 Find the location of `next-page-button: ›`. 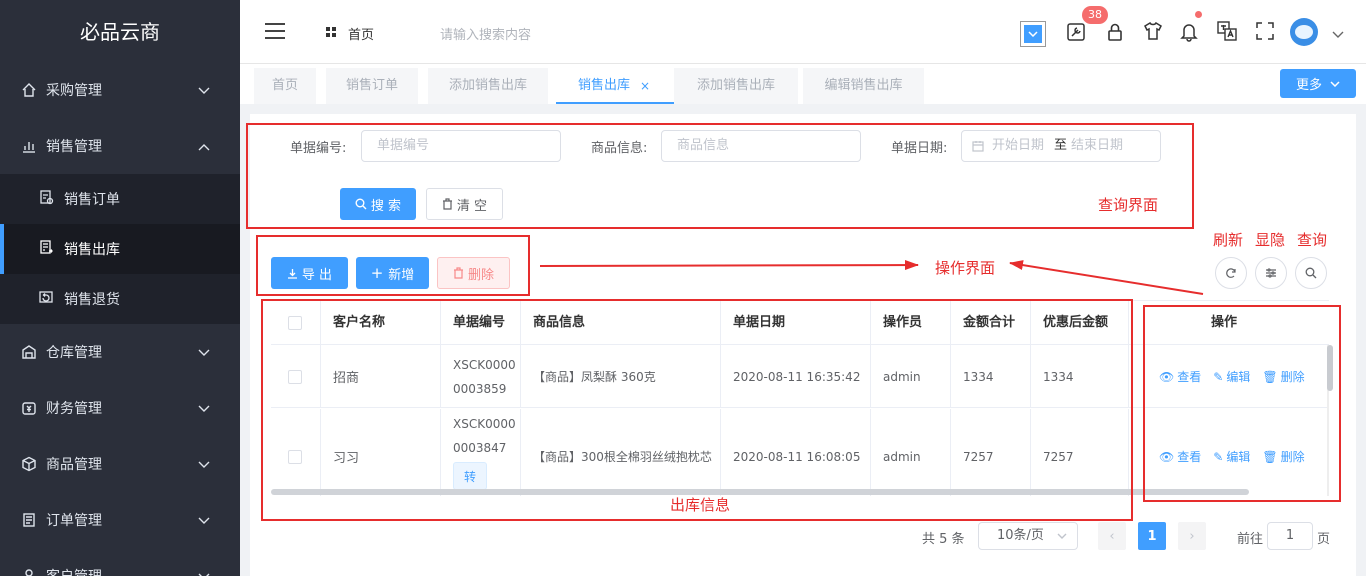

next-page-button: › is located at coordinates (1192, 536).